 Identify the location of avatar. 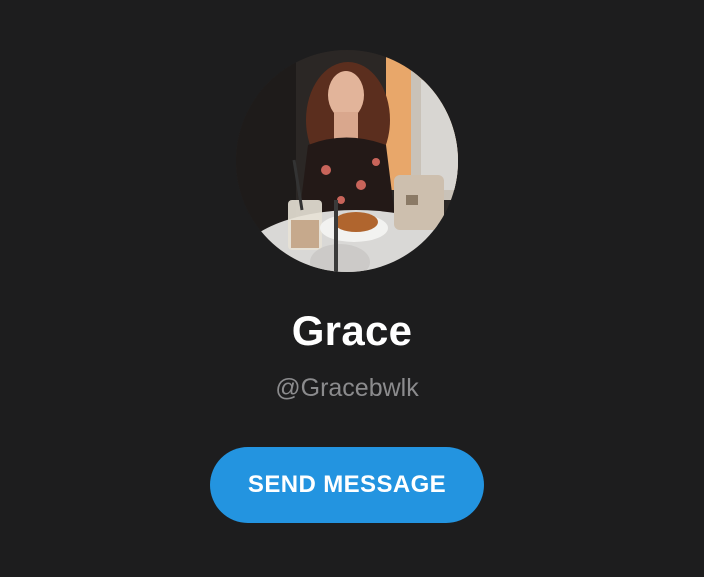
(347, 161).